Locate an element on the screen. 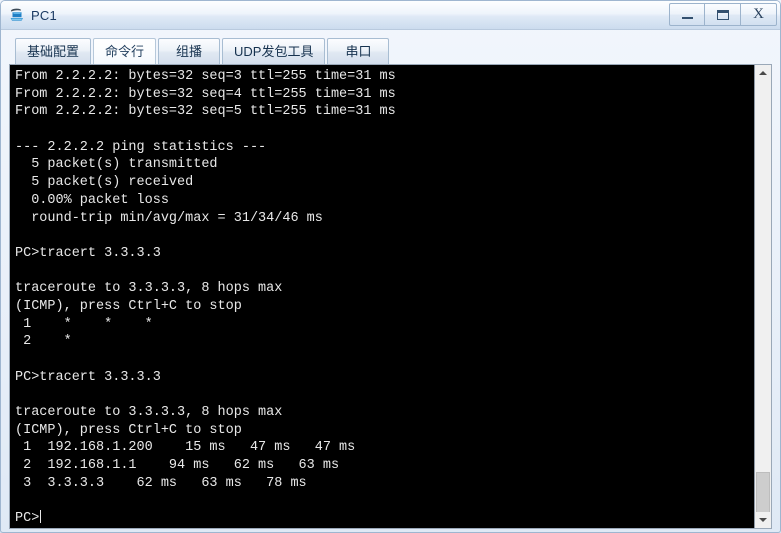 This screenshot has width=781, height=533. scroll-down-arrow-icon is located at coordinates (763, 519).